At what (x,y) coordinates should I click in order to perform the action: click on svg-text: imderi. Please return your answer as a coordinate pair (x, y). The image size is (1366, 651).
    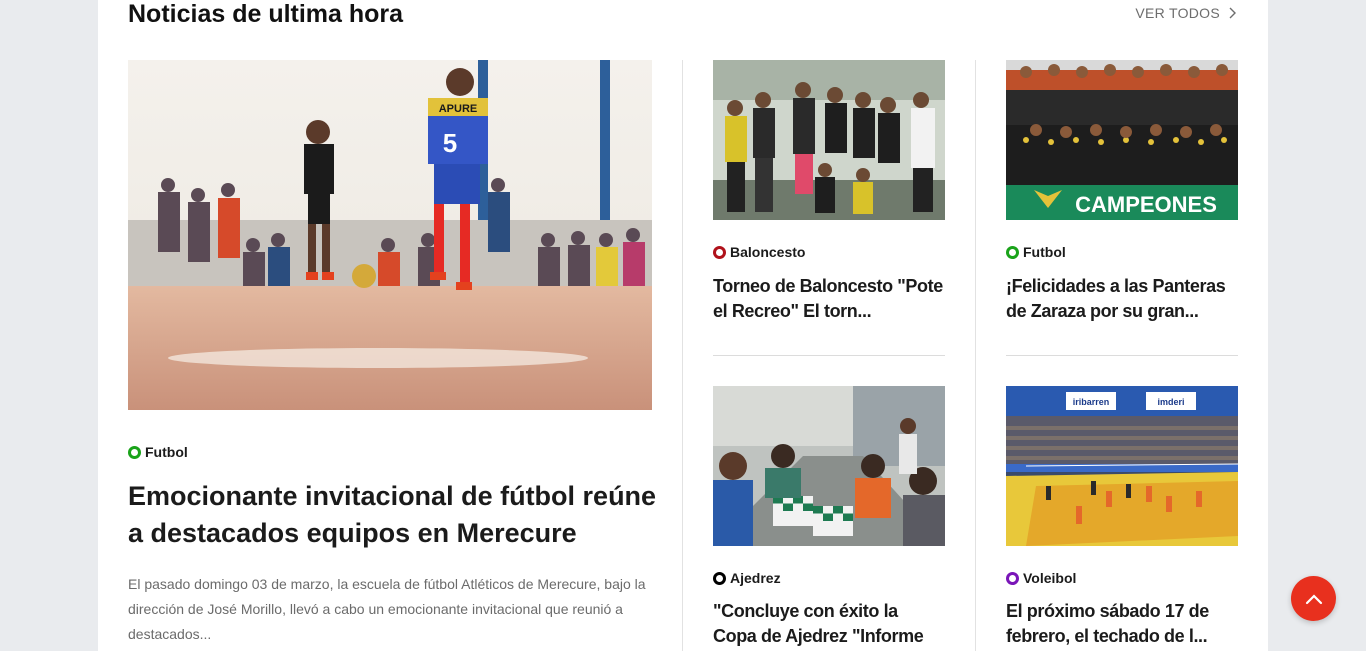
    Looking at the image, I should click on (1170, 402).